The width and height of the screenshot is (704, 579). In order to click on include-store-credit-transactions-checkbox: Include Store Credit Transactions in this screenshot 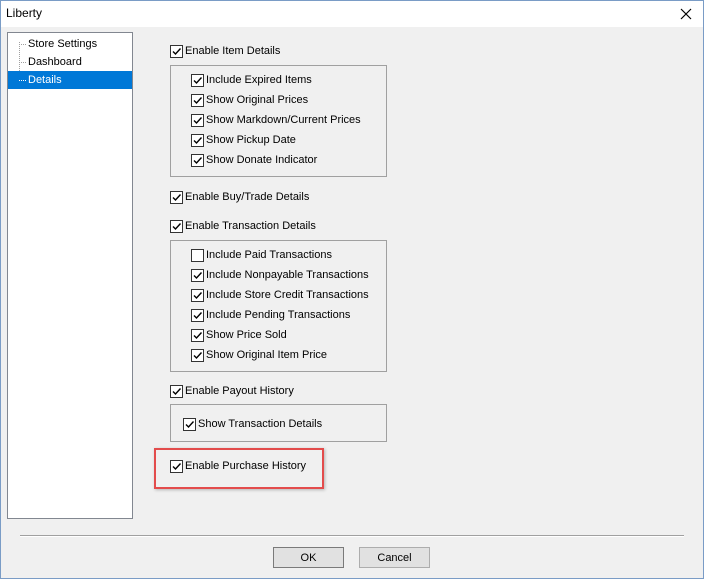, I will do `click(280, 295)`.